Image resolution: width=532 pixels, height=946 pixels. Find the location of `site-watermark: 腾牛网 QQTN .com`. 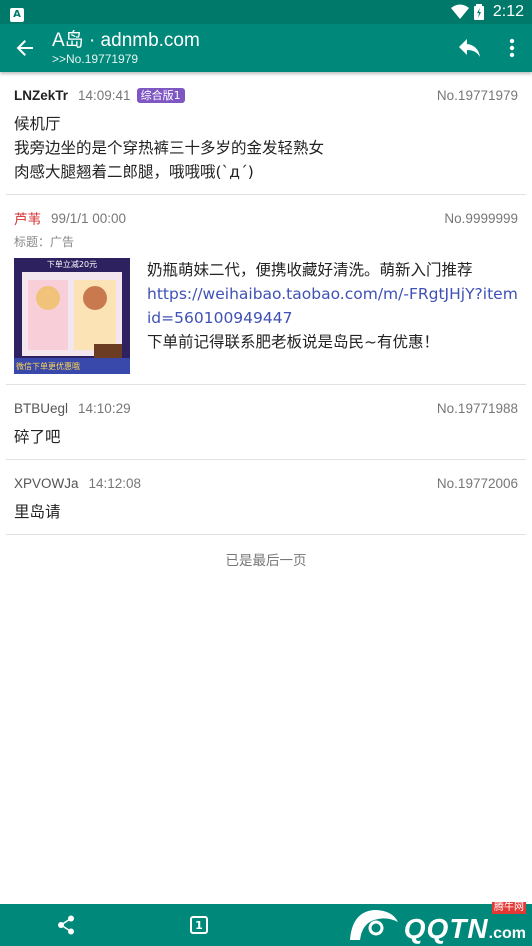

site-watermark: 腾牛网 QQTN .com is located at coordinates (436, 922).